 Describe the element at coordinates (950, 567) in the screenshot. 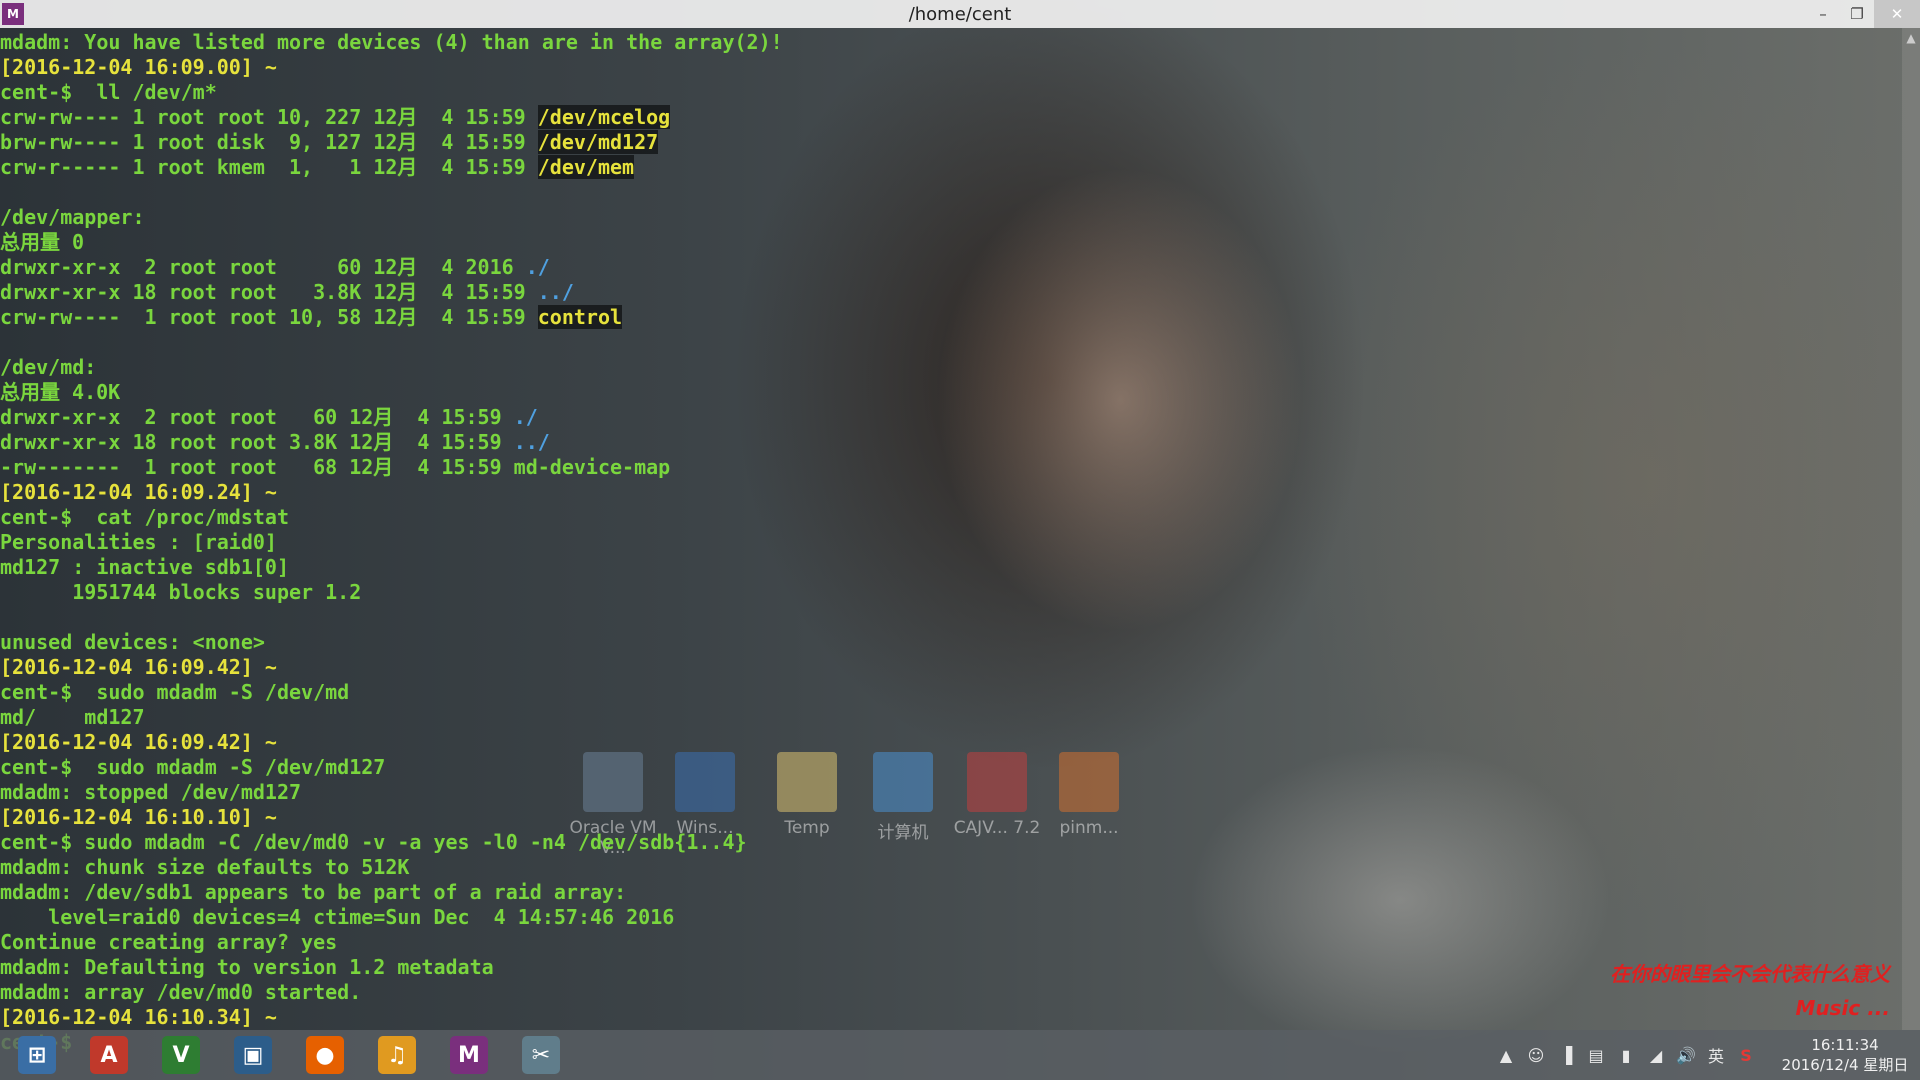

I see `terminal-line: md127 : inactive sdb1[0]` at that location.